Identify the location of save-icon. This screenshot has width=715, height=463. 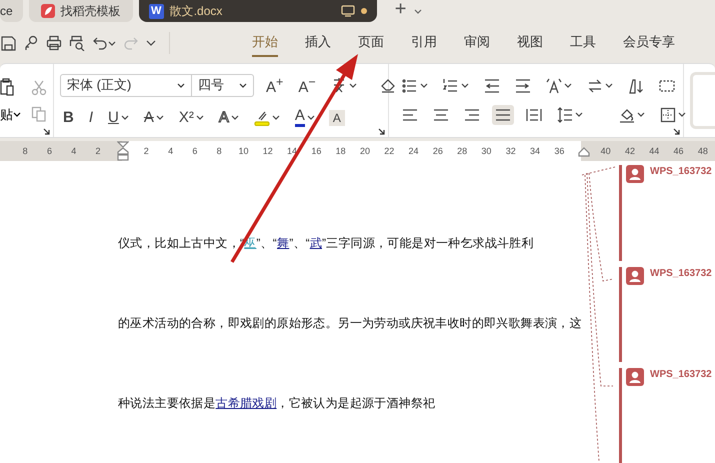
(8, 43).